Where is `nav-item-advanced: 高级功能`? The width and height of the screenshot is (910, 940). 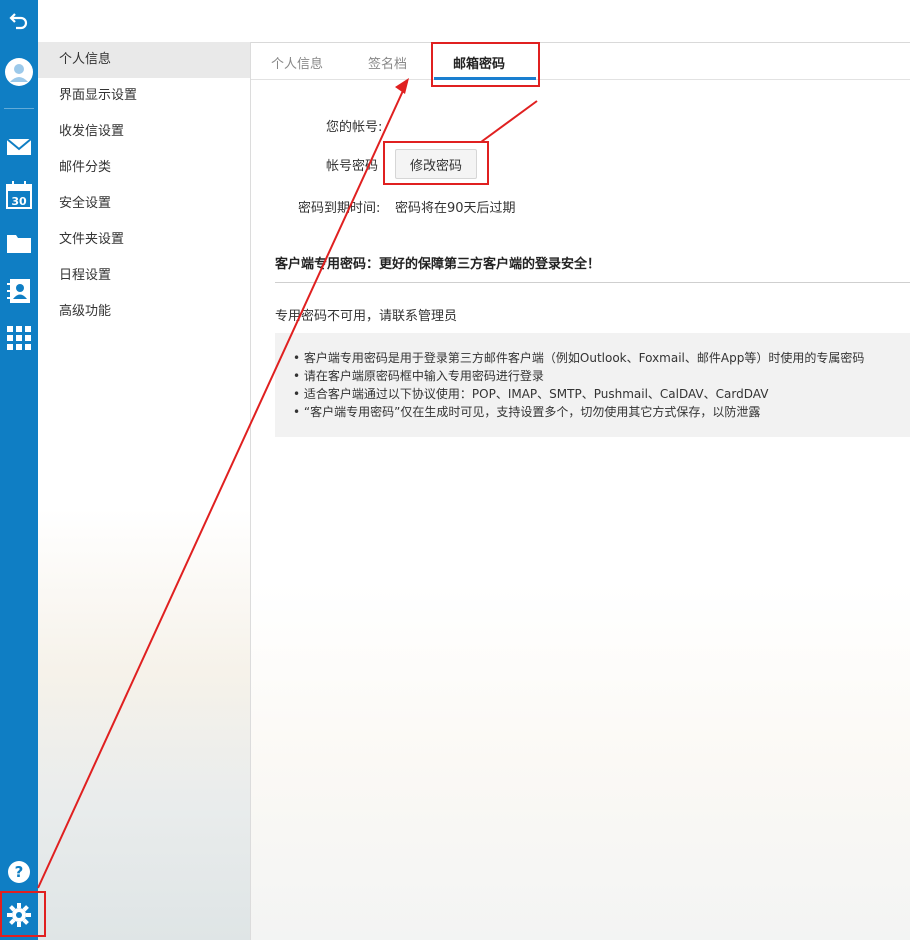
nav-item-advanced: 高级功能 is located at coordinates (144, 312).